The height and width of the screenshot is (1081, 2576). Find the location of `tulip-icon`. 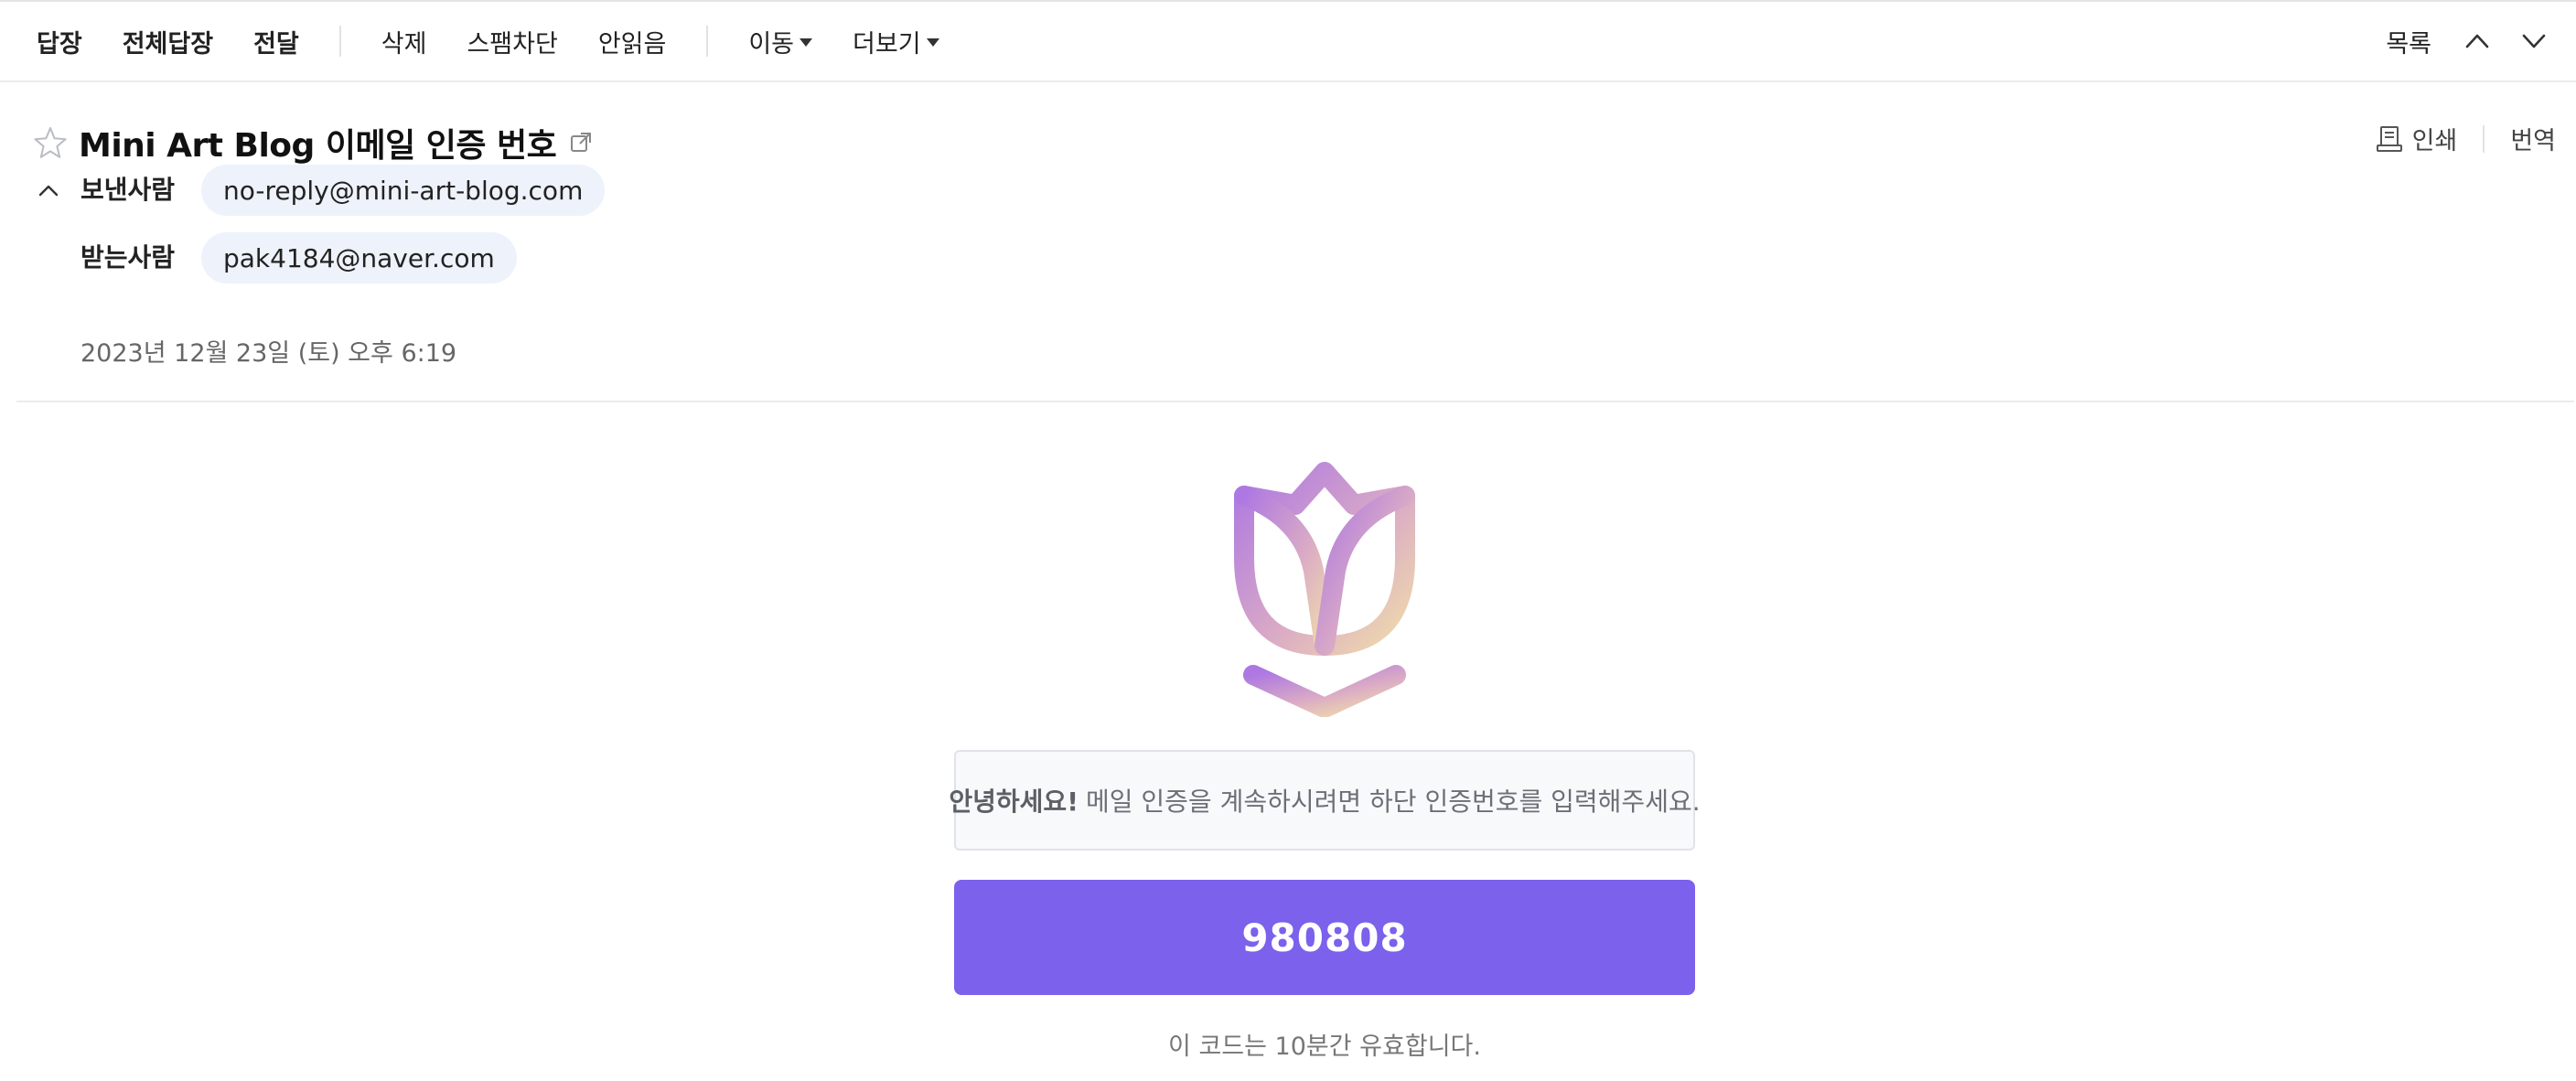

tulip-icon is located at coordinates (1324, 589).